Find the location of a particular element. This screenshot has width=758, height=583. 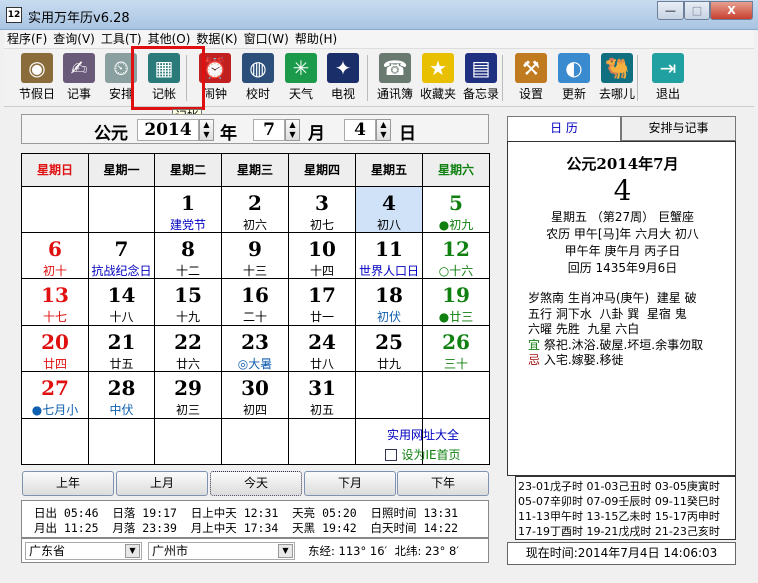

day-cell: 2 初六 is located at coordinates (255, 210).